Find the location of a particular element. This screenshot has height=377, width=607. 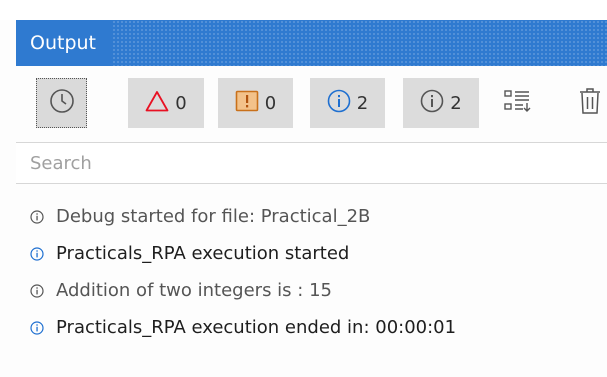

search-input is located at coordinates (303, 163).